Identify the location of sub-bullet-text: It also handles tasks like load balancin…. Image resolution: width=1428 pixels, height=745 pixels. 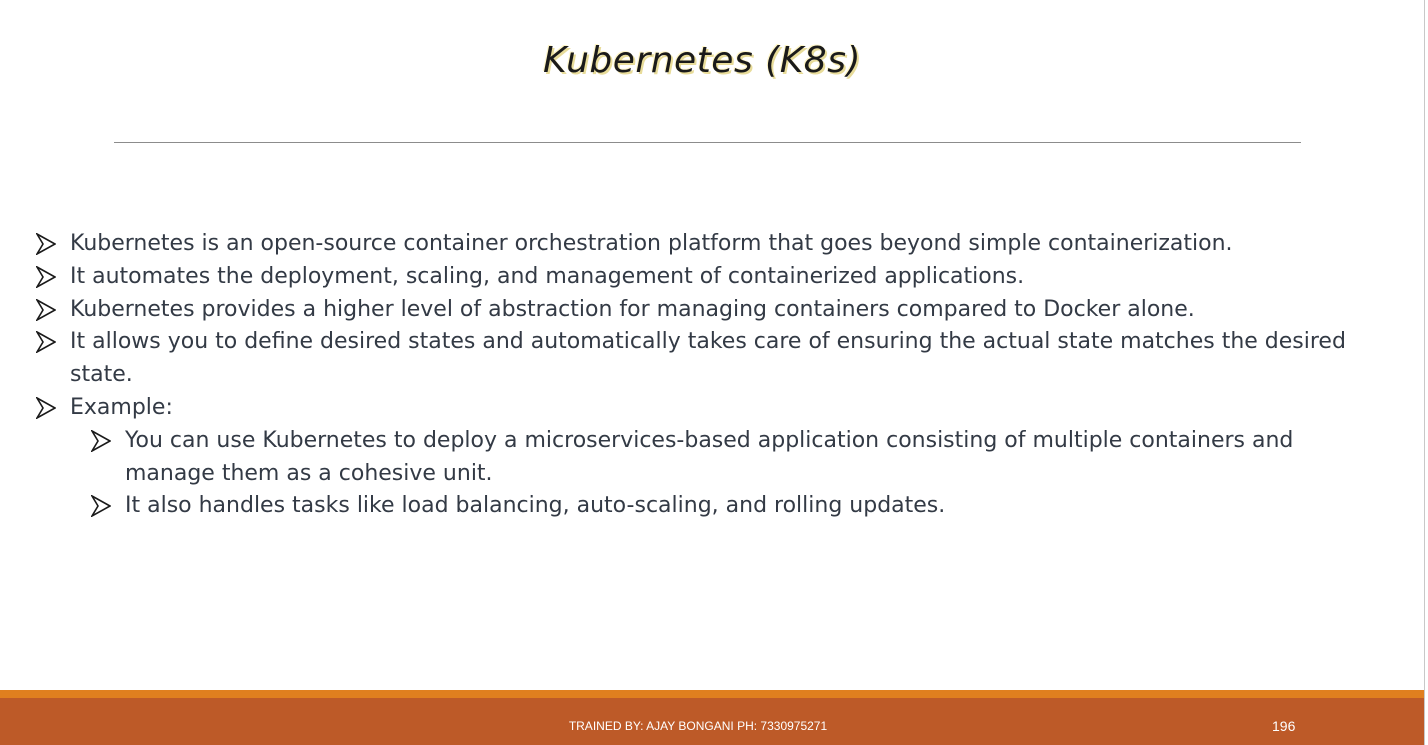
(535, 506).